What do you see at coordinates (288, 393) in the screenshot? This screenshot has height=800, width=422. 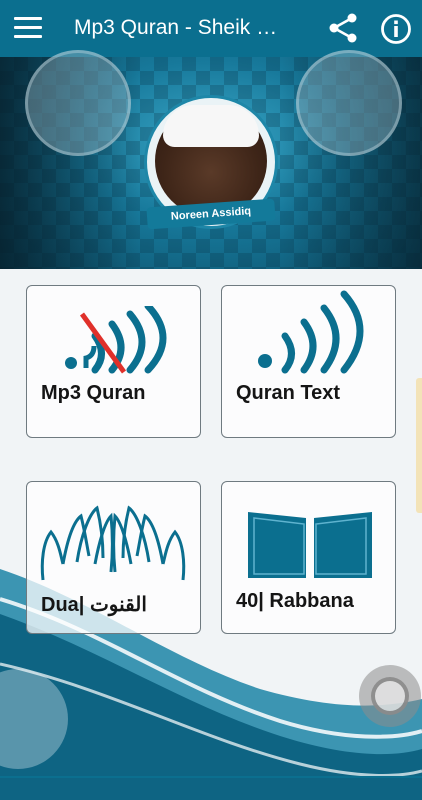 I see `tile-label: Quran Text` at bounding box center [288, 393].